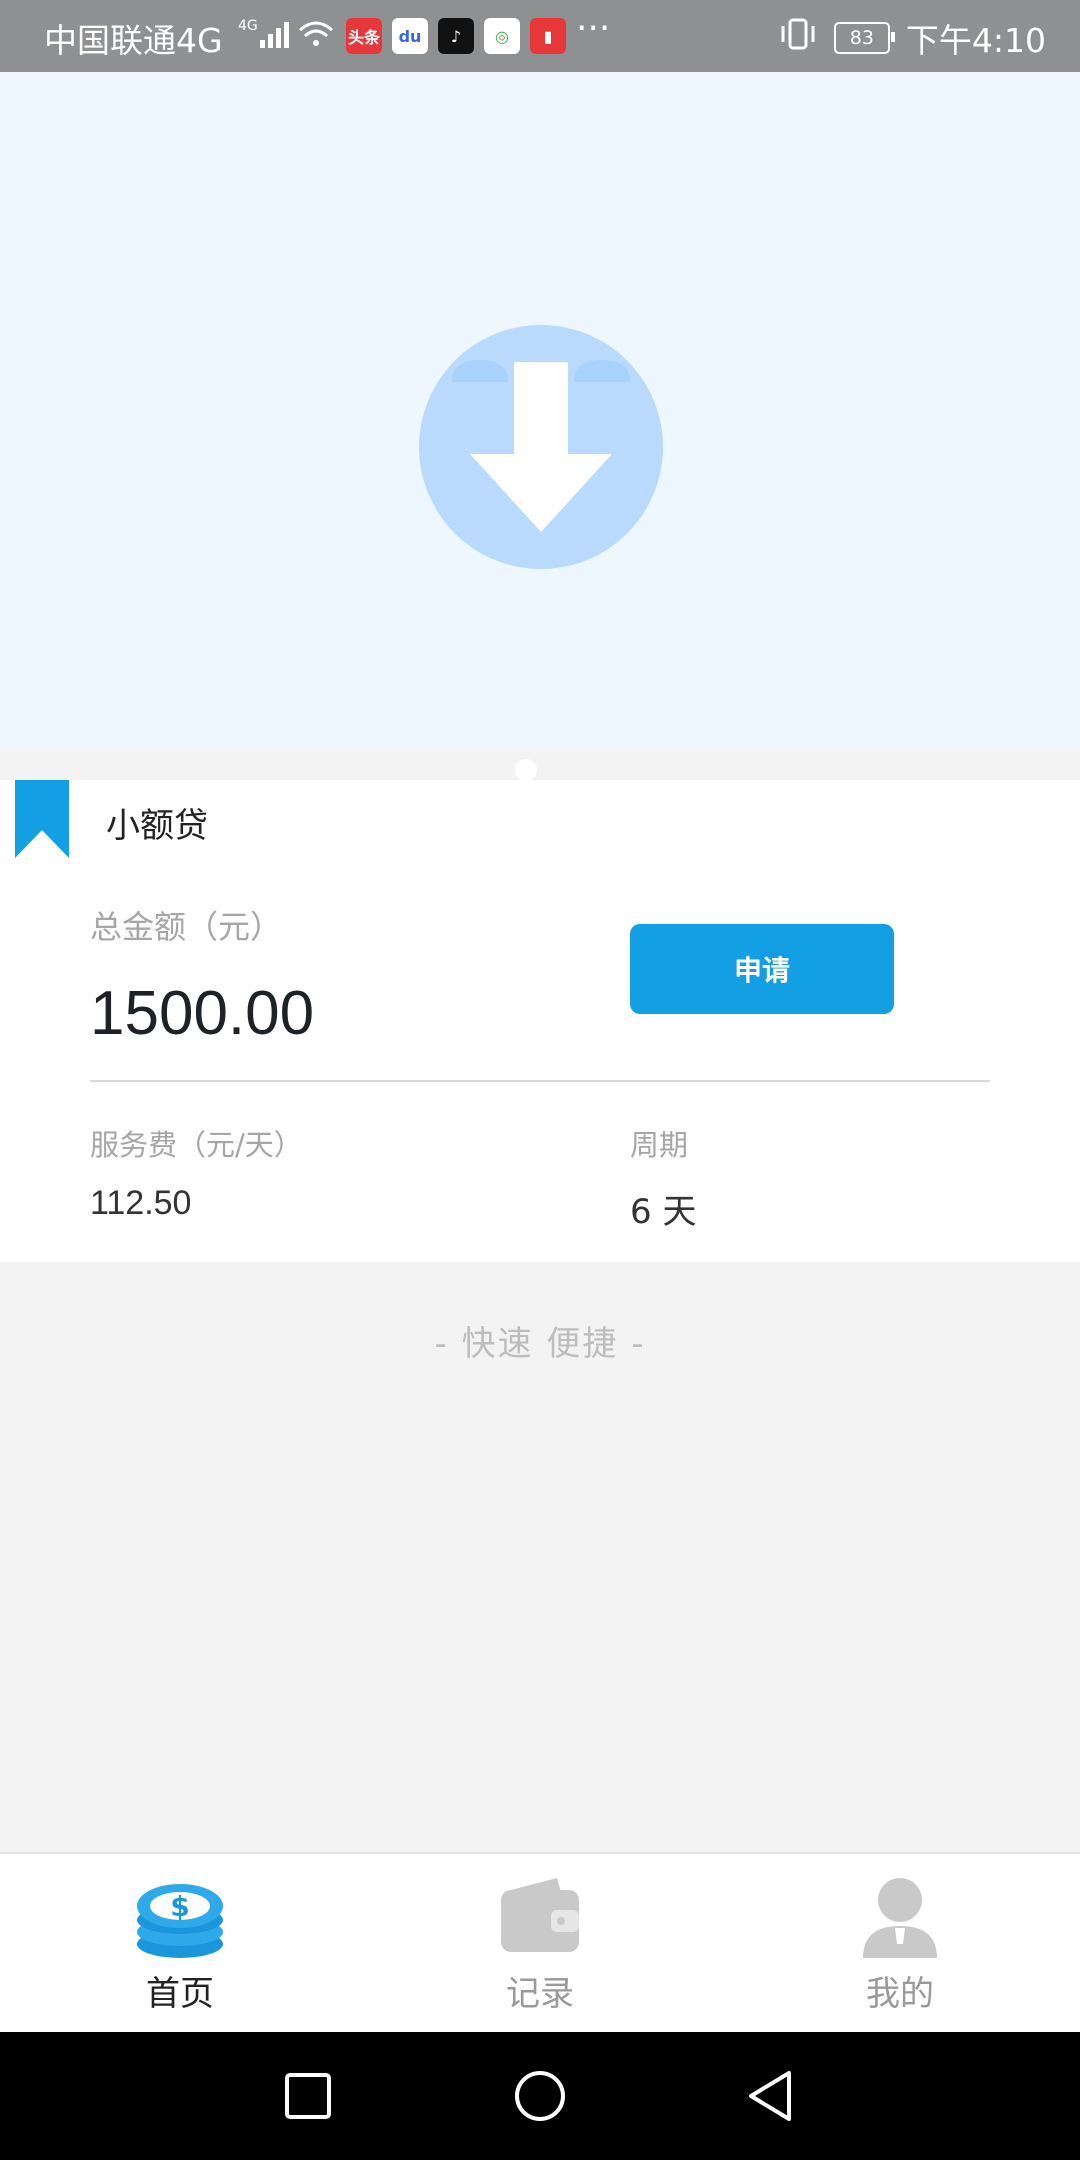 Image resolution: width=1080 pixels, height=2160 pixels. I want to click on service-fee-label: 服务费（元/天）, so click(196, 1145).